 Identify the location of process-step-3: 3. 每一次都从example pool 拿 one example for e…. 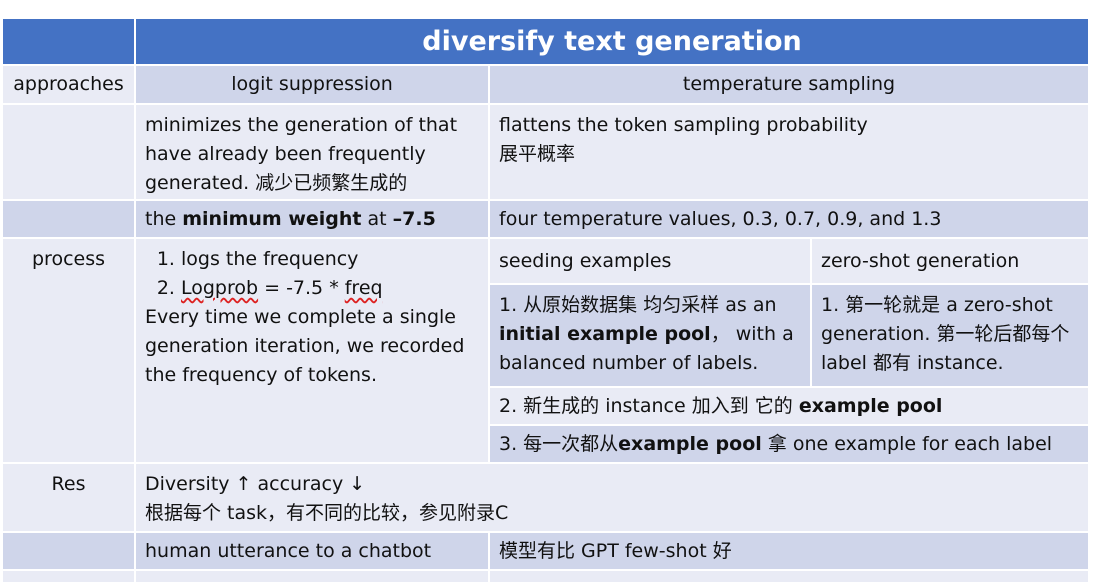
(789, 444).